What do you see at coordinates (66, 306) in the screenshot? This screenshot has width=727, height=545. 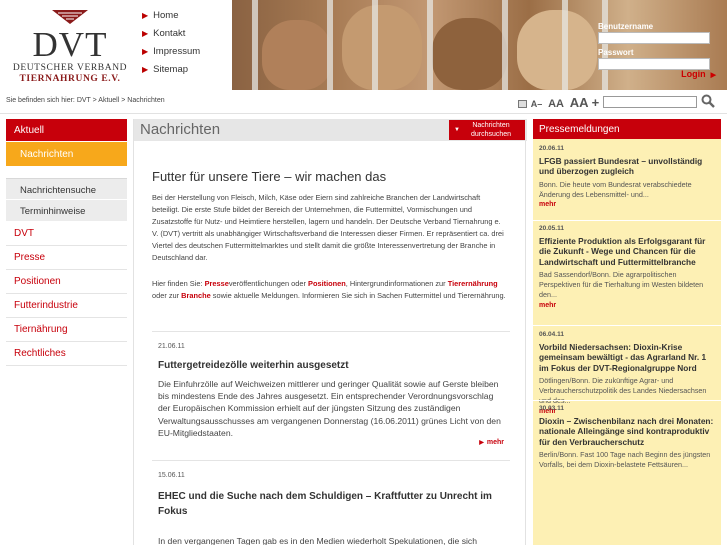 I see `sidebar-item-futterindustrie: Futterindustrie` at bounding box center [66, 306].